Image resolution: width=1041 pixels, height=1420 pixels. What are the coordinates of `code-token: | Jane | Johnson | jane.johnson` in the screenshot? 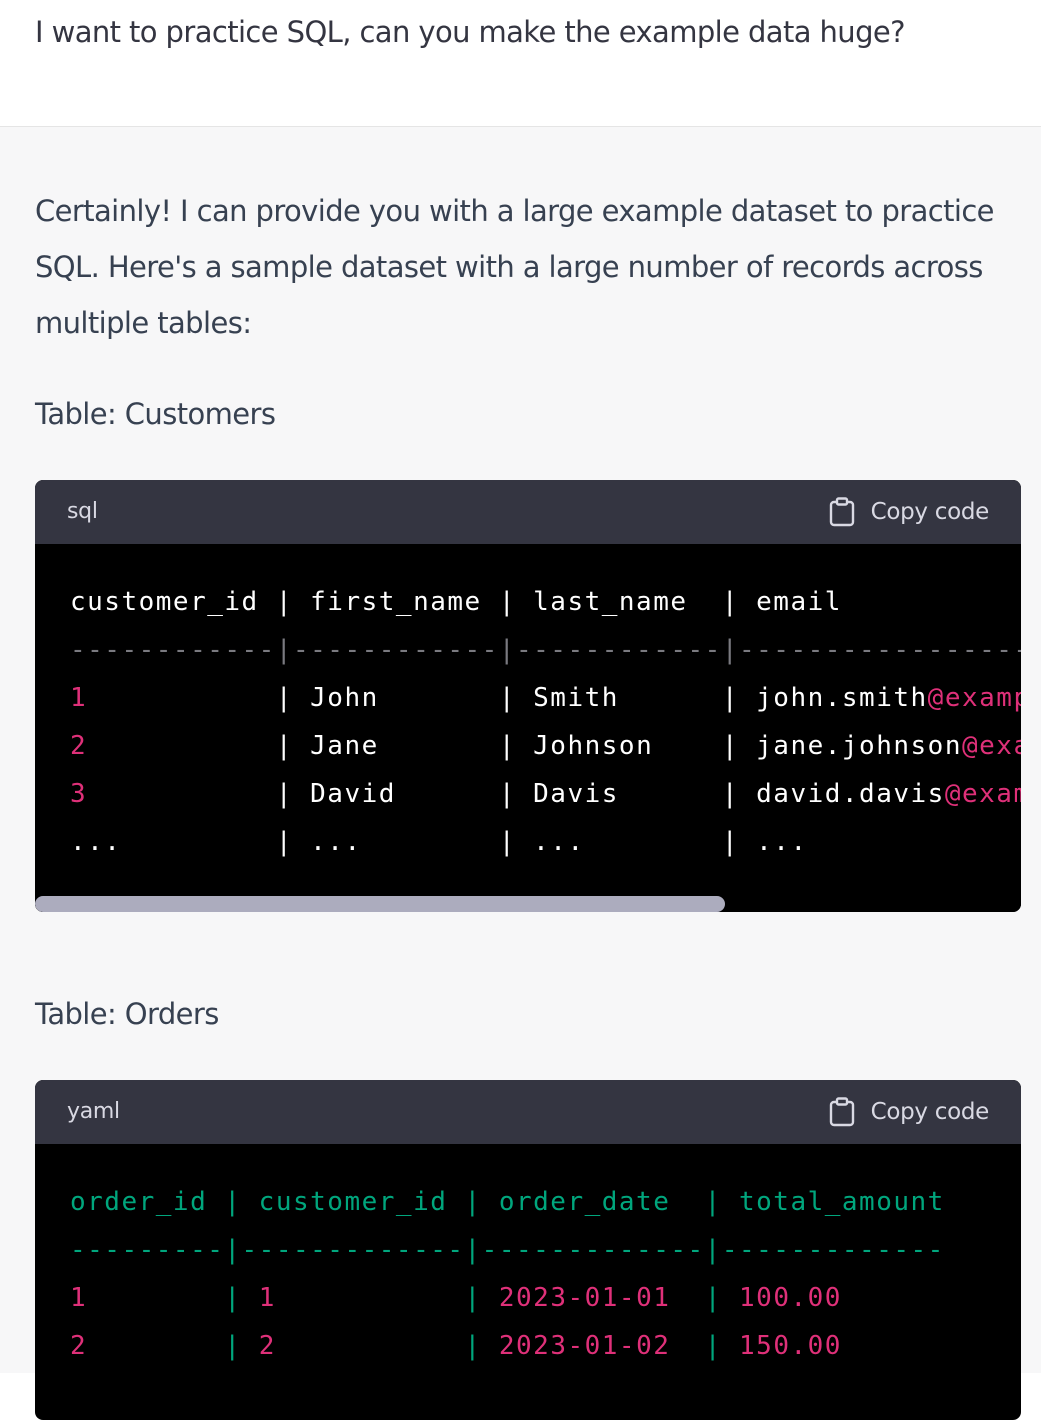 It's located at (524, 746).